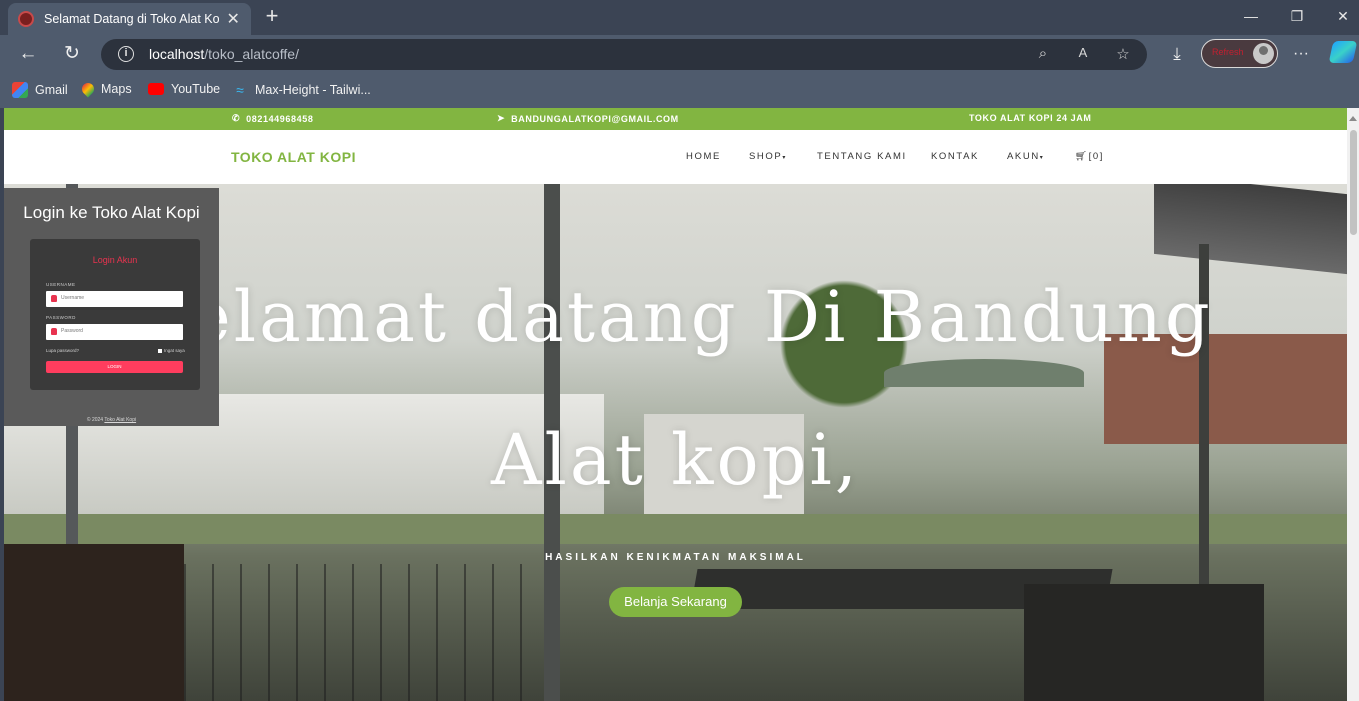 This screenshot has height=701, width=1359. Describe the element at coordinates (62, 350) in the screenshot. I see `forgot-password-link: Lupa password?` at that location.